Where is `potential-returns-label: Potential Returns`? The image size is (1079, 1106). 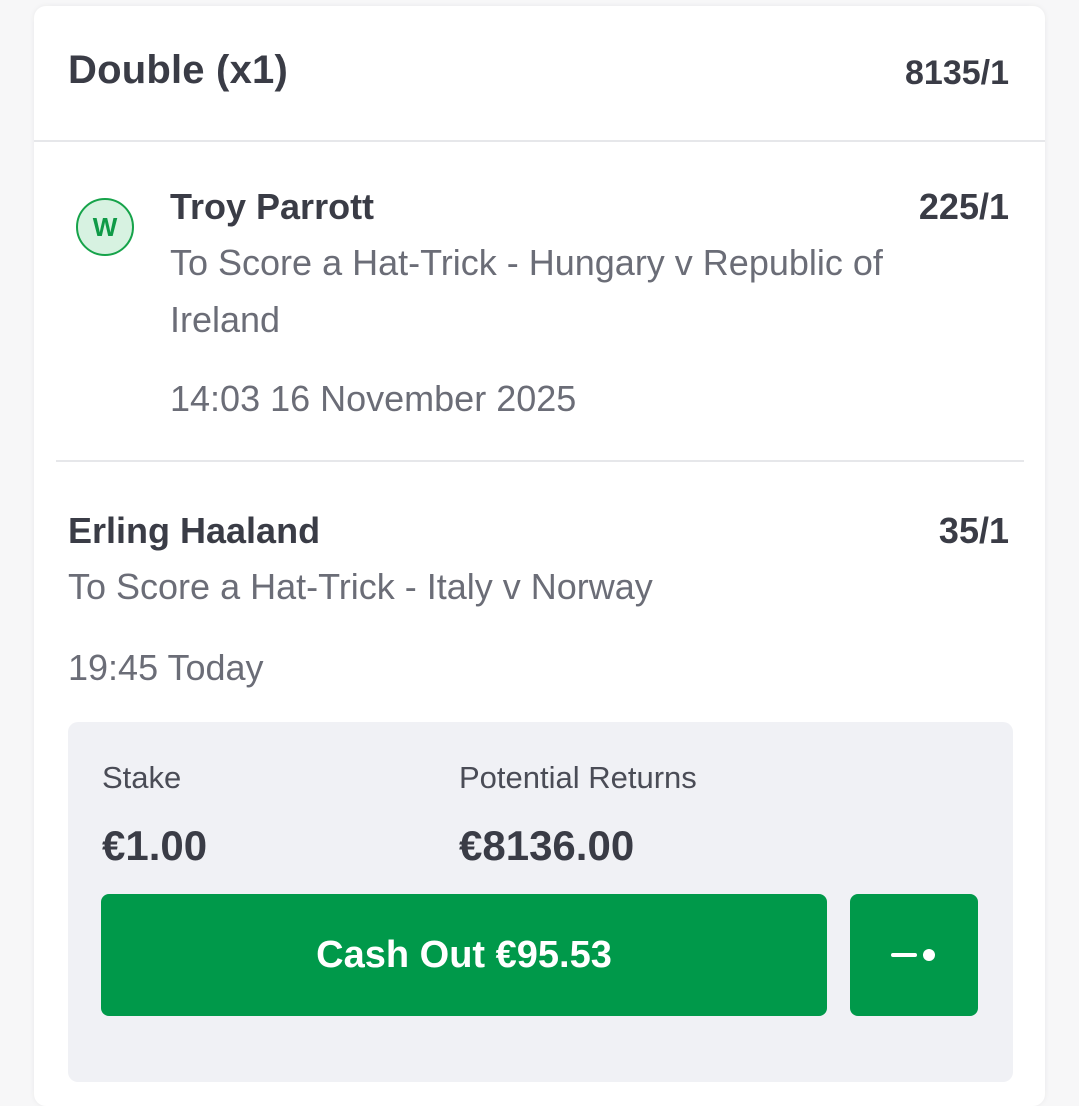 potential-returns-label: Potential Returns is located at coordinates (578, 777).